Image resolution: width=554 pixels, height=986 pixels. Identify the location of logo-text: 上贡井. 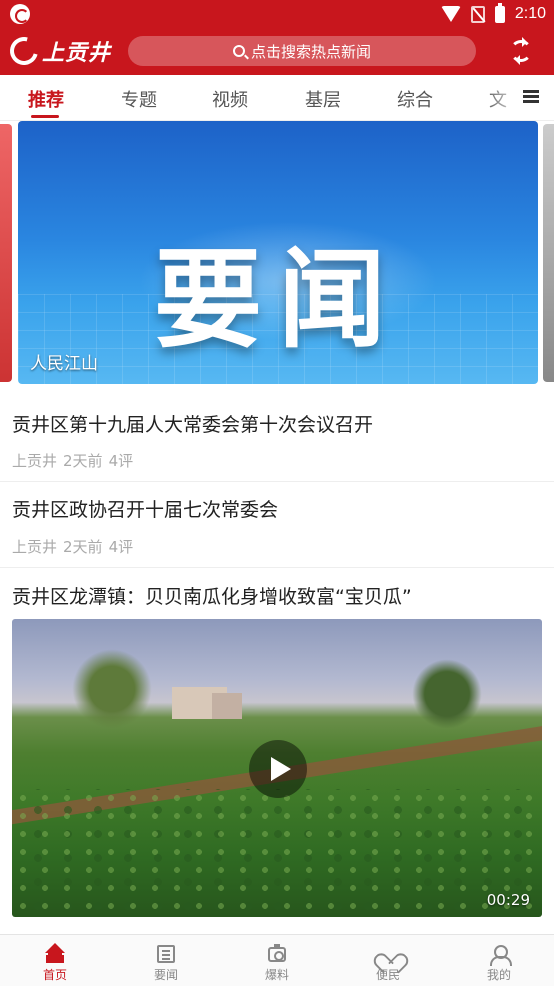
(77, 53).